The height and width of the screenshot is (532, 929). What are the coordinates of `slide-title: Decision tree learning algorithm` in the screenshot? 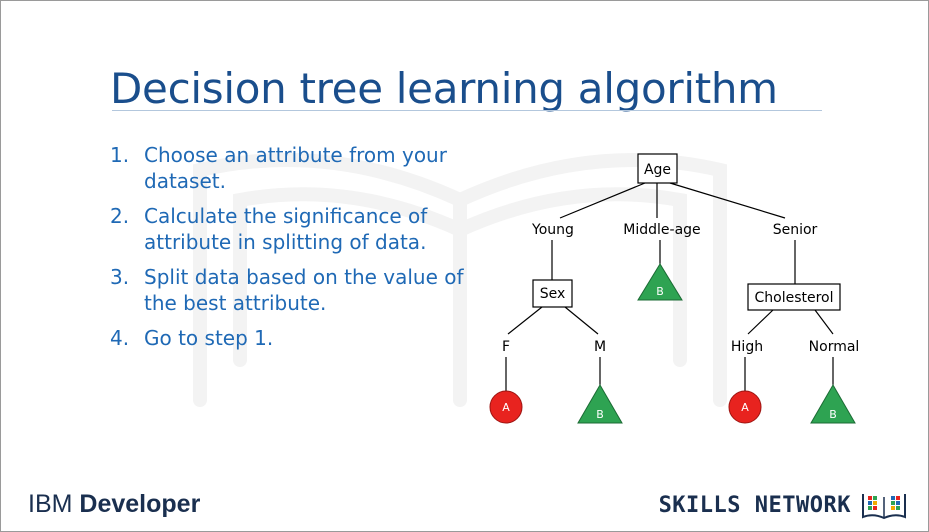 It's located at (444, 88).